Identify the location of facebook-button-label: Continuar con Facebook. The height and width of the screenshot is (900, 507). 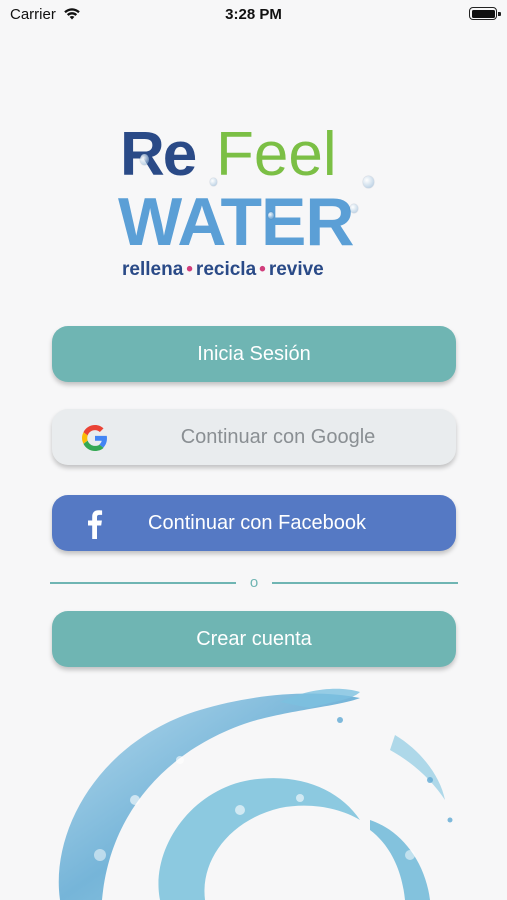
(257, 522).